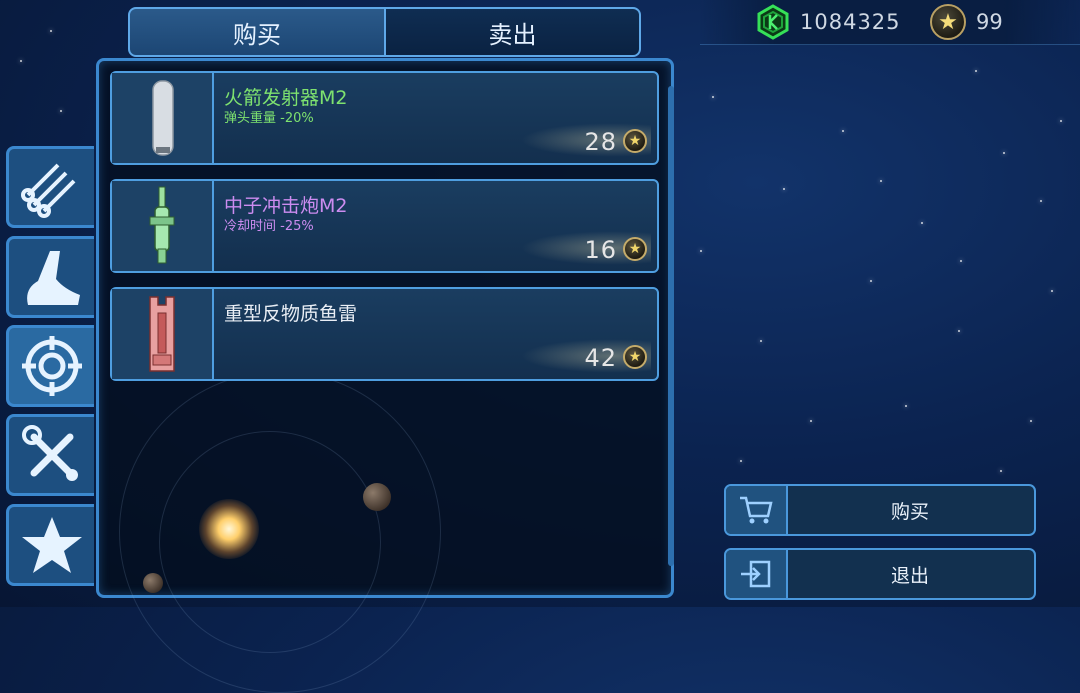 The width and height of the screenshot is (1080, 693). What do you see at coordinates (880, 510) in the screenshot?
I see `buy-button: 购买` at bounding box center [880, 510].